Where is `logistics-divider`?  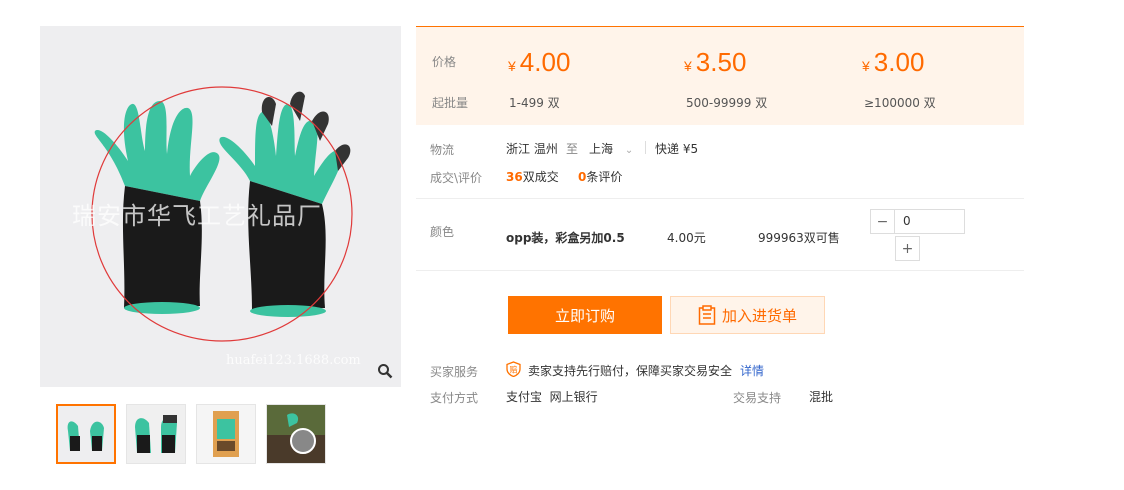 logistics-divider is located at coordinates (645, 147).